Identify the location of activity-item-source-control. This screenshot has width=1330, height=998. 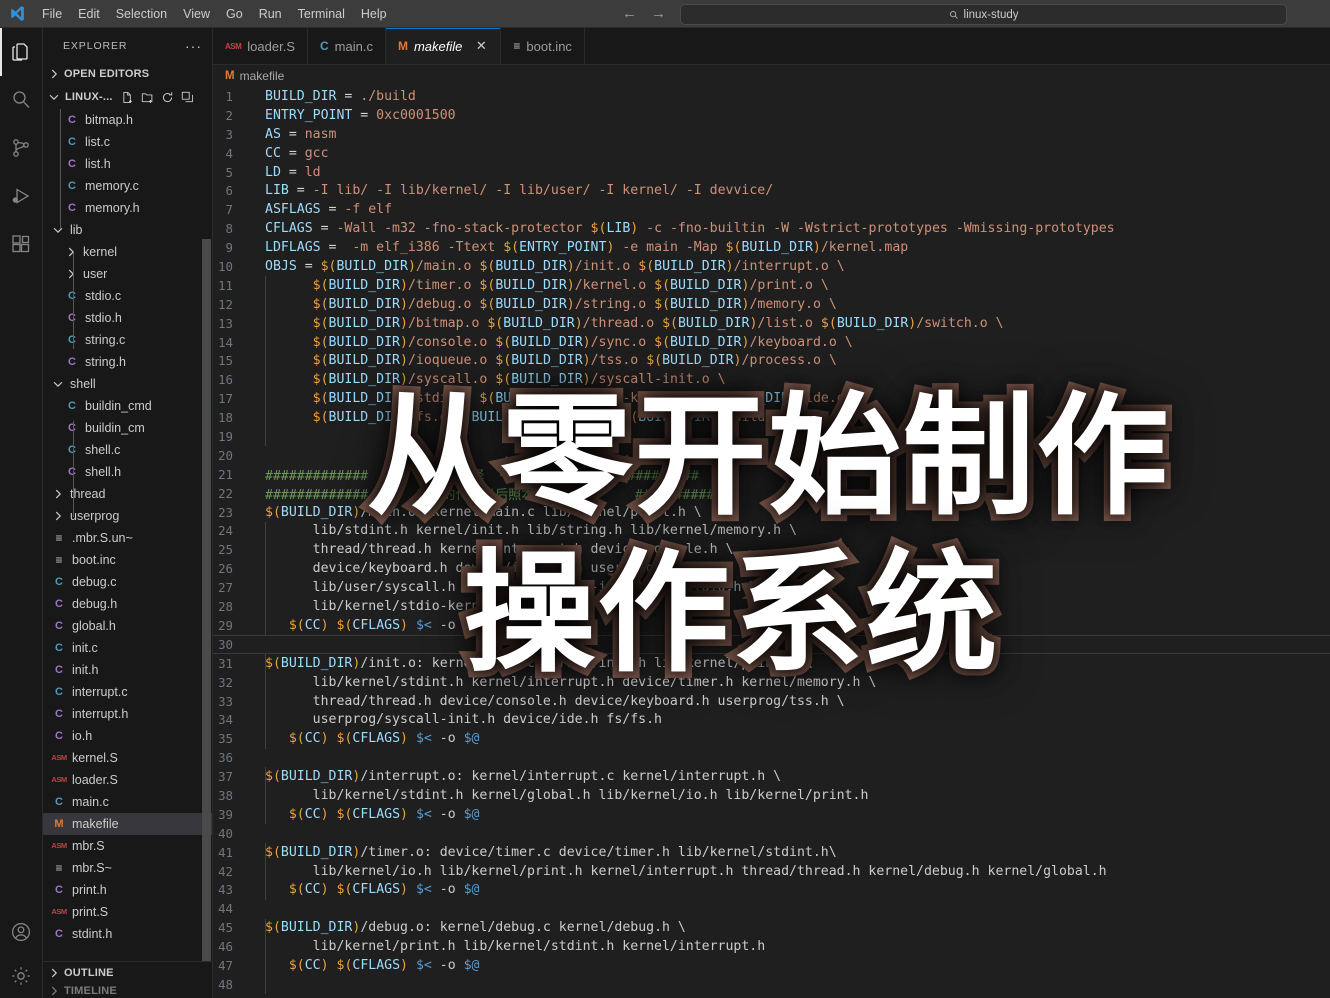
(21, 148).